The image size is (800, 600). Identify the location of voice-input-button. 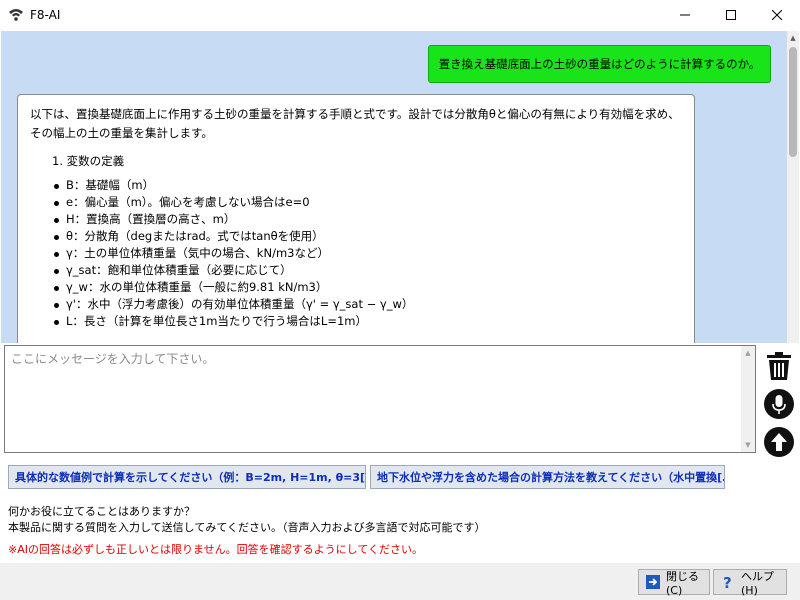
(779, 404).